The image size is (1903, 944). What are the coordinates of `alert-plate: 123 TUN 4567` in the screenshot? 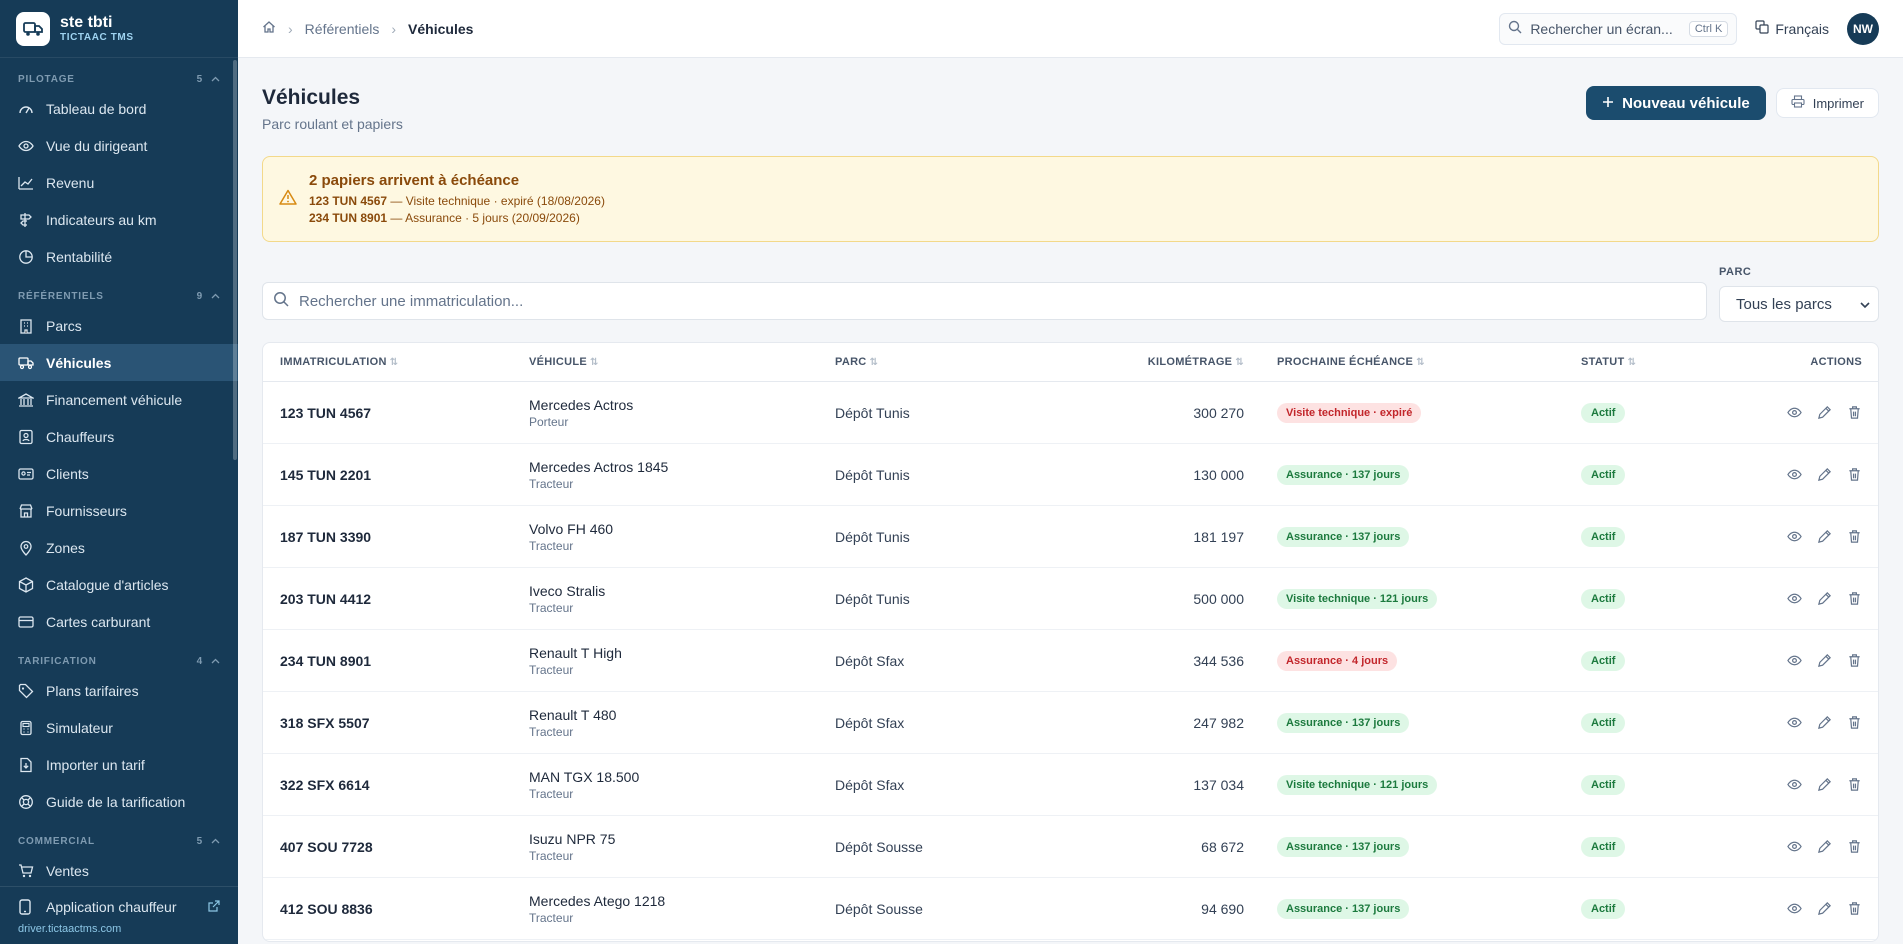 It's located at (348, 201).